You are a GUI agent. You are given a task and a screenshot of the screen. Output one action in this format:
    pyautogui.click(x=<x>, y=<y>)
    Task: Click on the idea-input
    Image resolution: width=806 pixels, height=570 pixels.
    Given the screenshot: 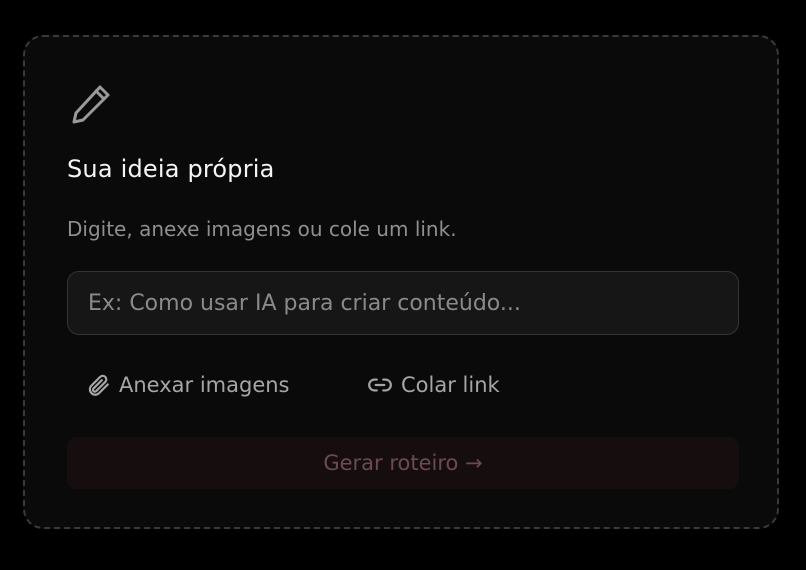 What is the action you would take?
    pyautogui.click(x=403, y=303)
    